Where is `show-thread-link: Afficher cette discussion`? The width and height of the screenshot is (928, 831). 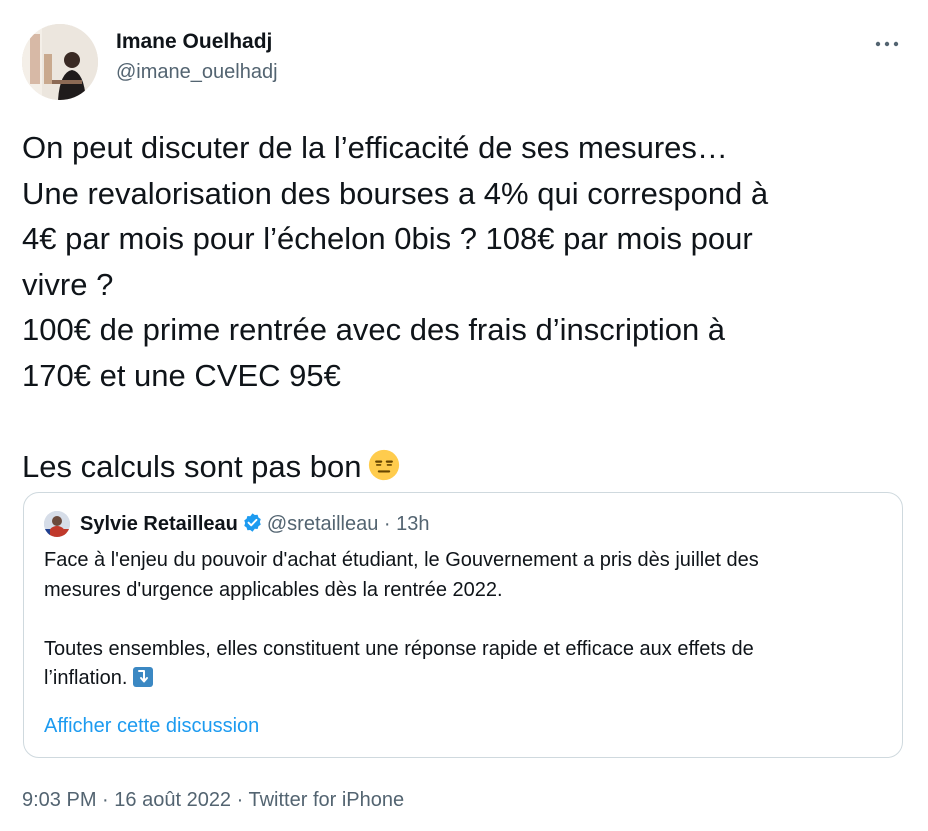
show-thread-link: Afficher cette discussion is located at coordinates (151, 726).